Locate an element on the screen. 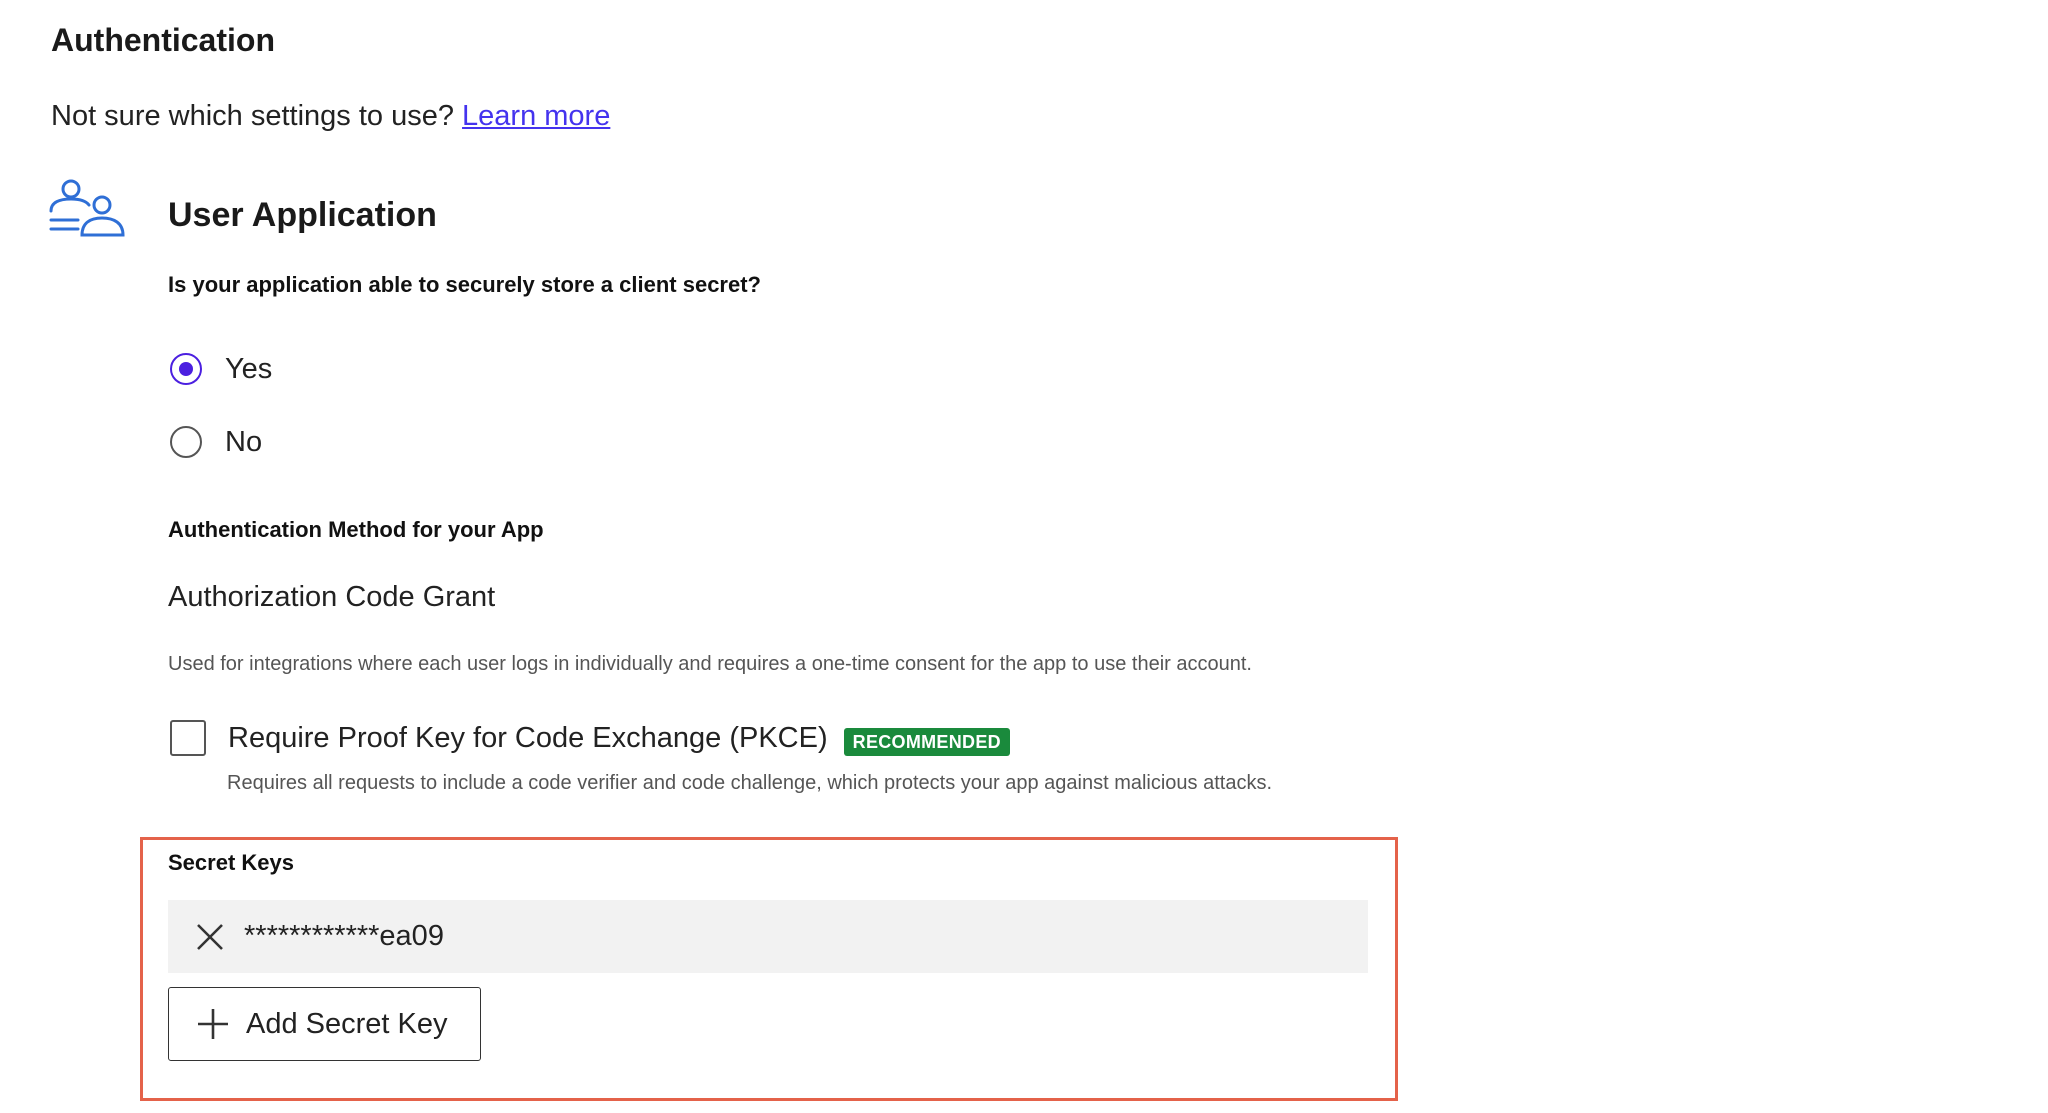 The width and height of the screenshot is (2048, 1113). close-icon is located at coordinates (210, 936).